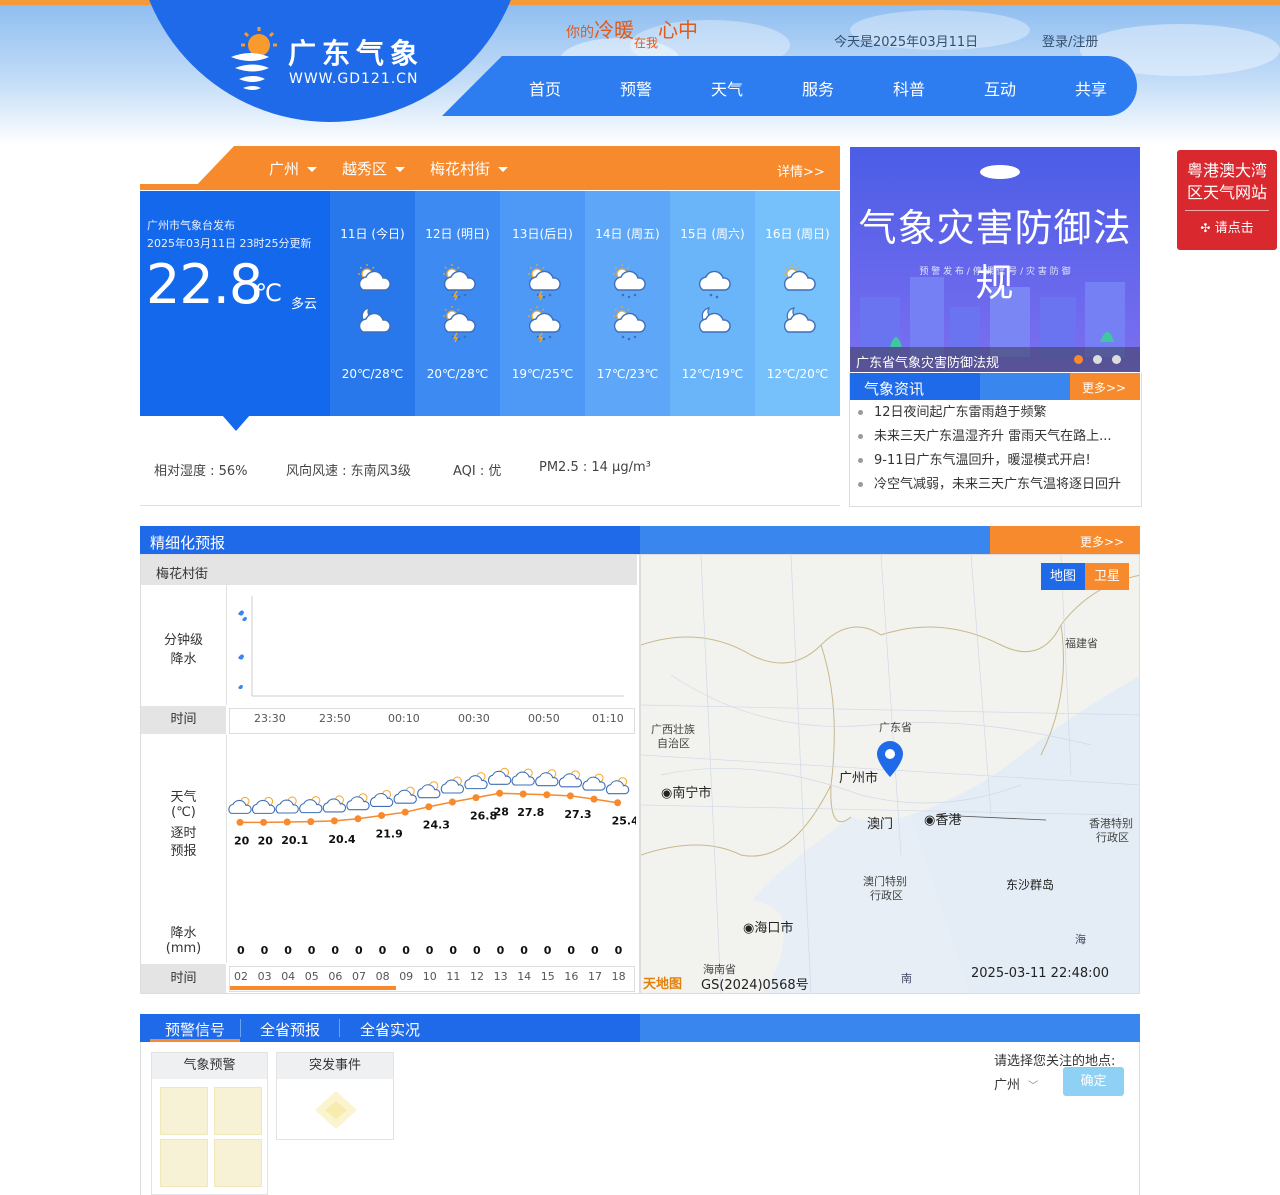 The image size is (1280, 1195). I want to click on city-select: 广州, so click(293, 168).